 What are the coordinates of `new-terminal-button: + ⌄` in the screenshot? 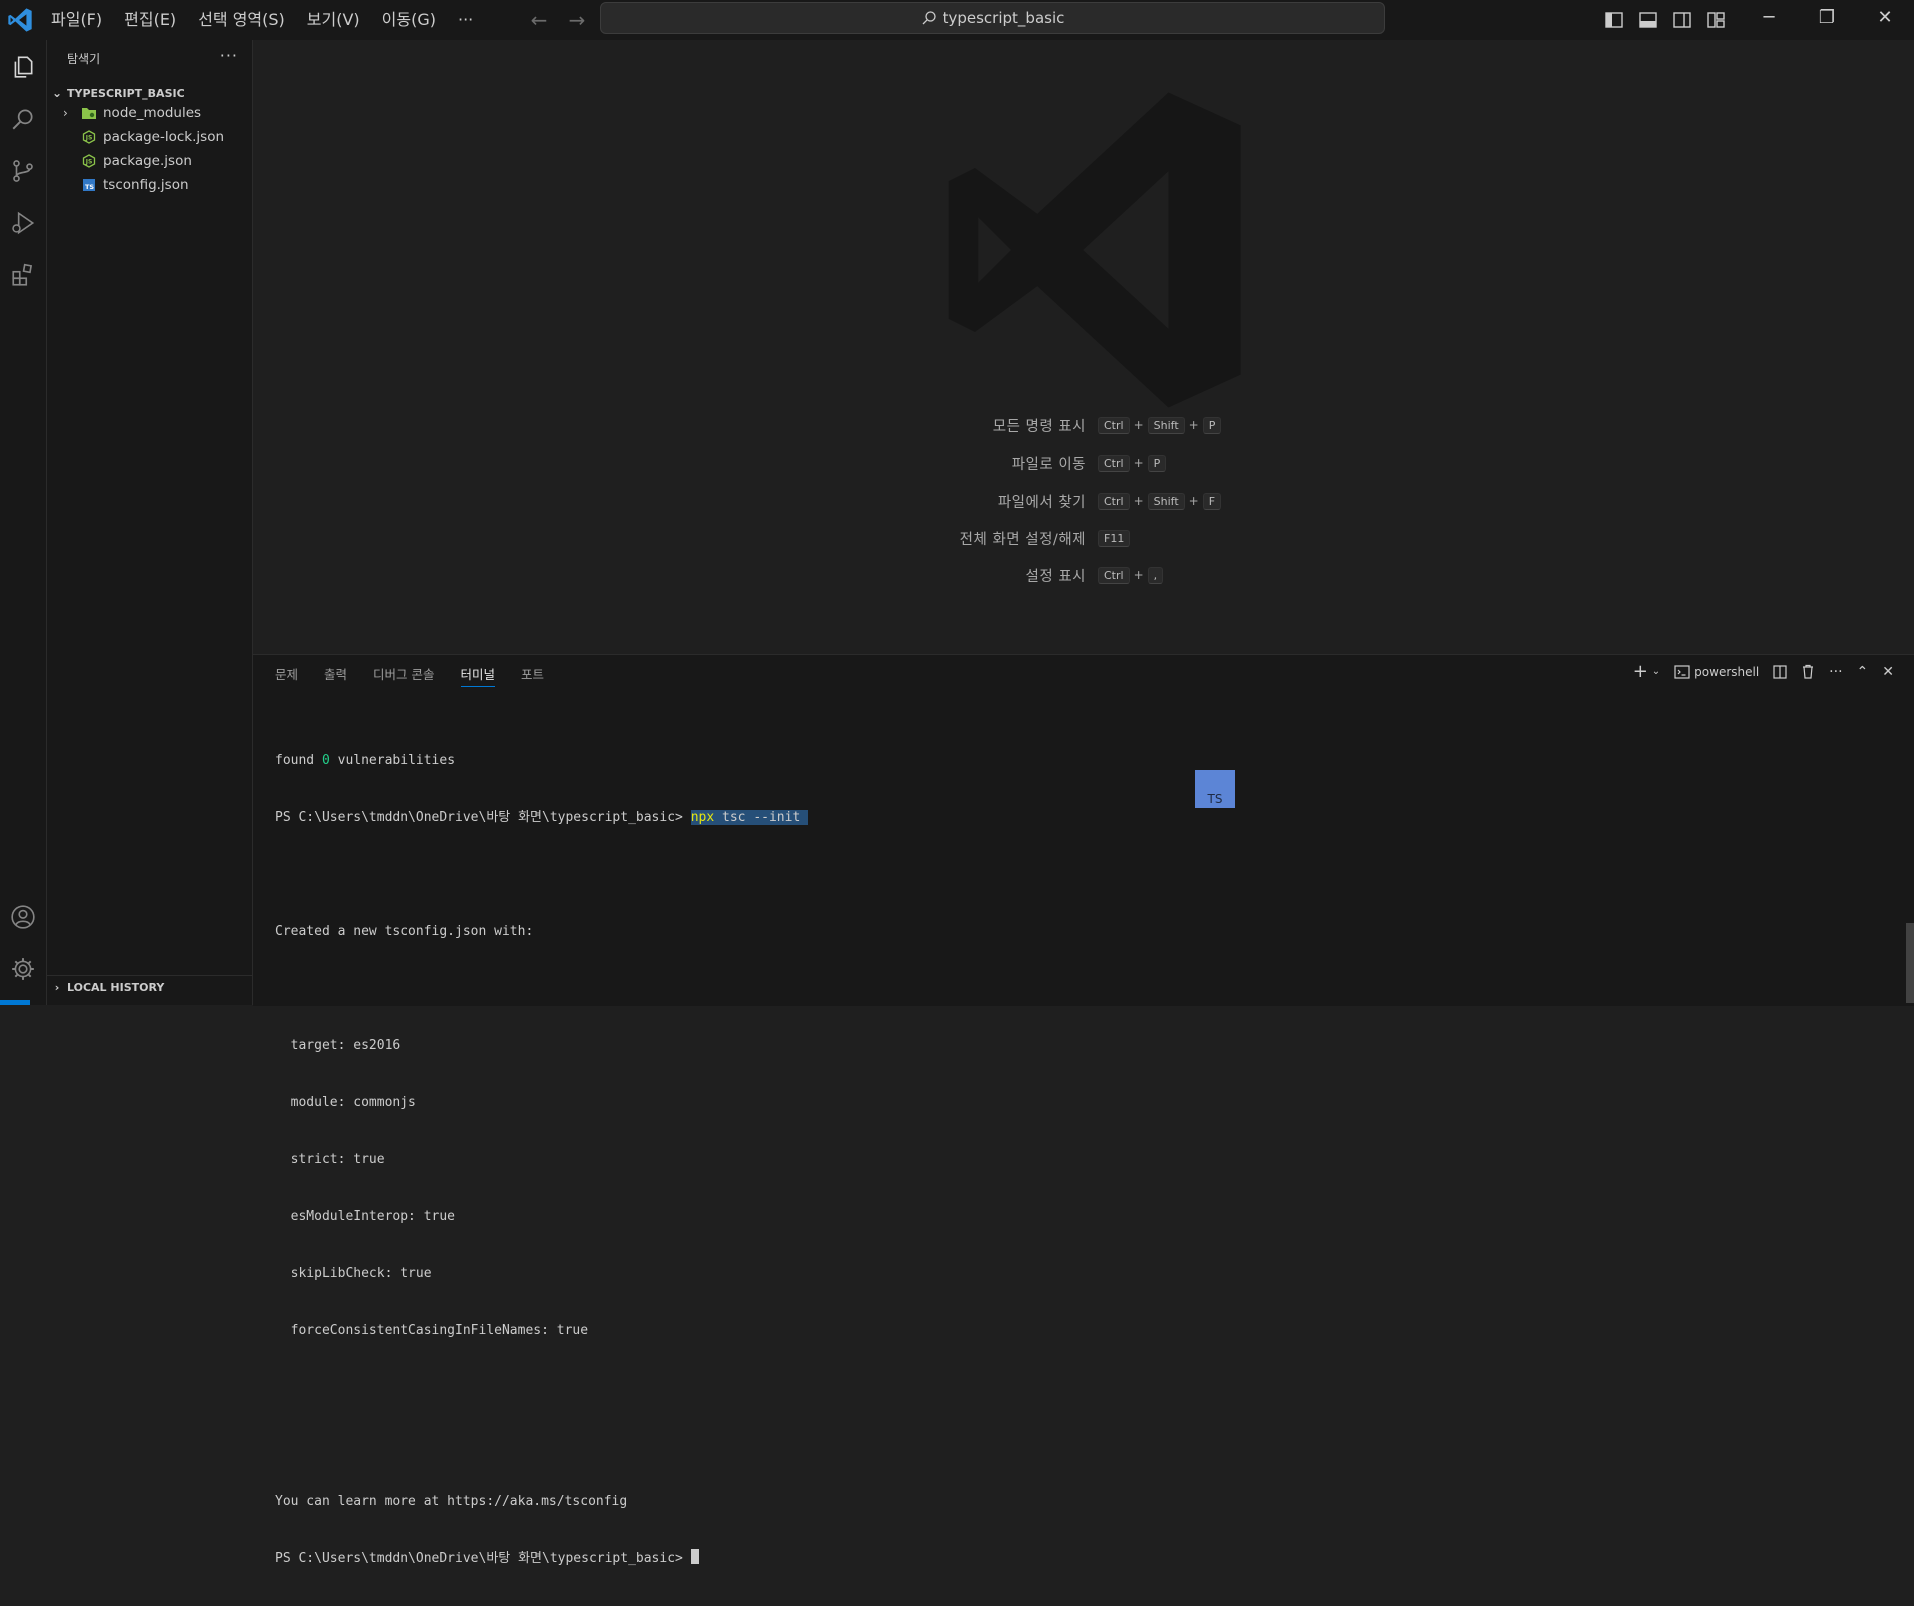 It's located at (1646, 671).